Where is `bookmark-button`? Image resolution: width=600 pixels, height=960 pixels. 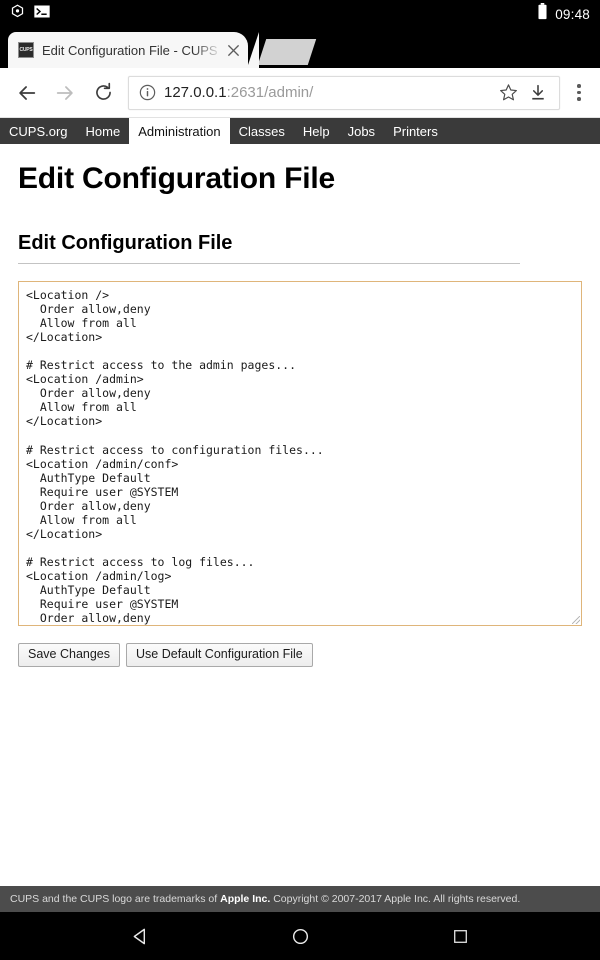 bookmark-button is located at coordinates (508, 92).